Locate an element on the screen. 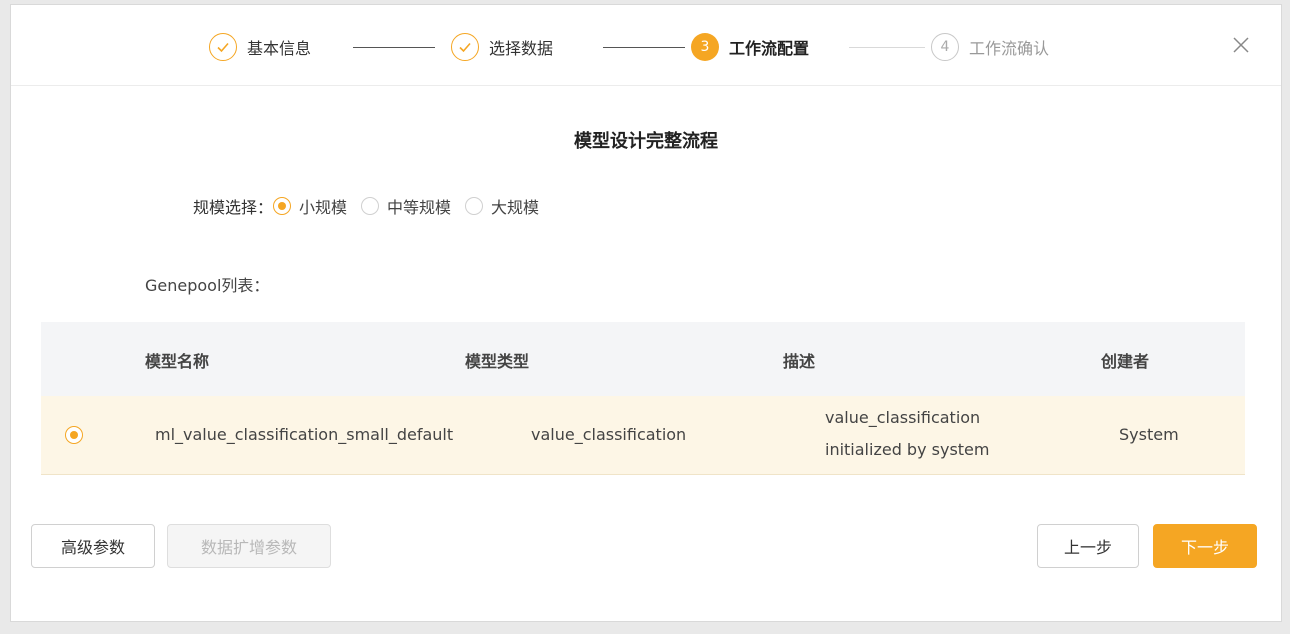  step-label: 工作流配置 is located at coordinates (769, 48).